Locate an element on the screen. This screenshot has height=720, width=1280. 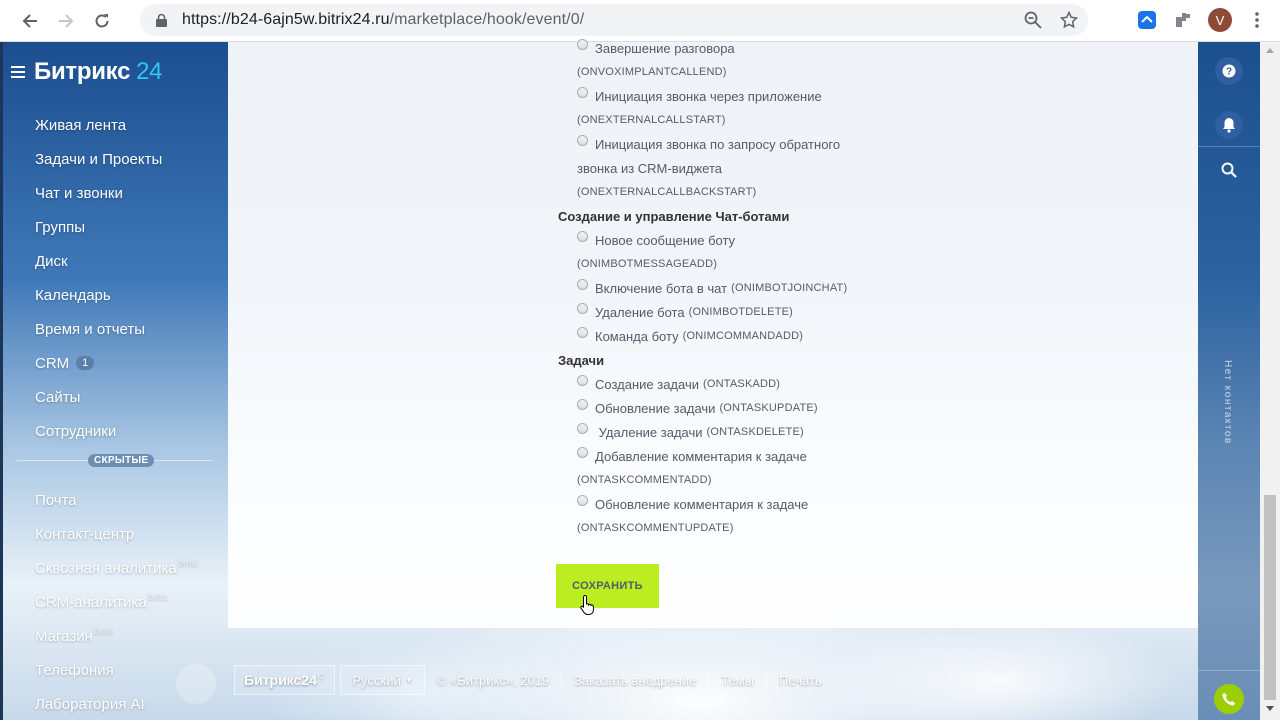
reload-icon is located at coordinates (102, 20).